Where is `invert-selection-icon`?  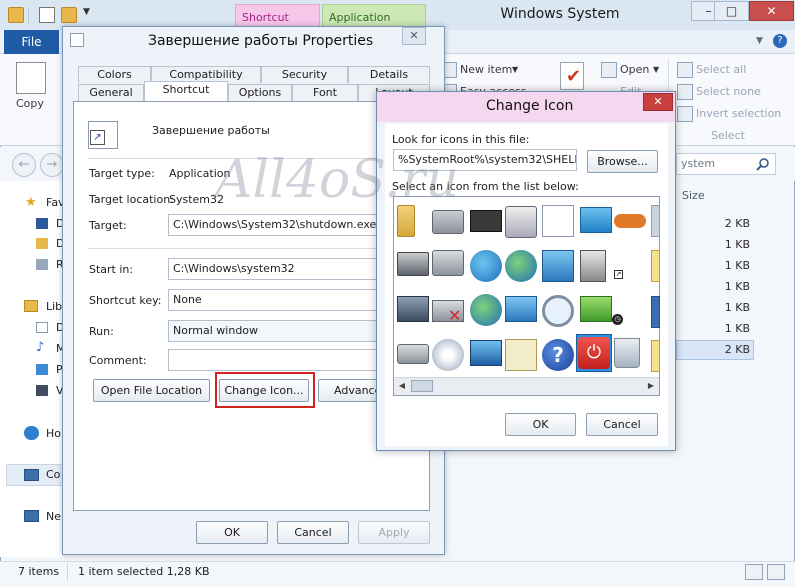
invert-selection-icon is located at coordinates (685, 114).